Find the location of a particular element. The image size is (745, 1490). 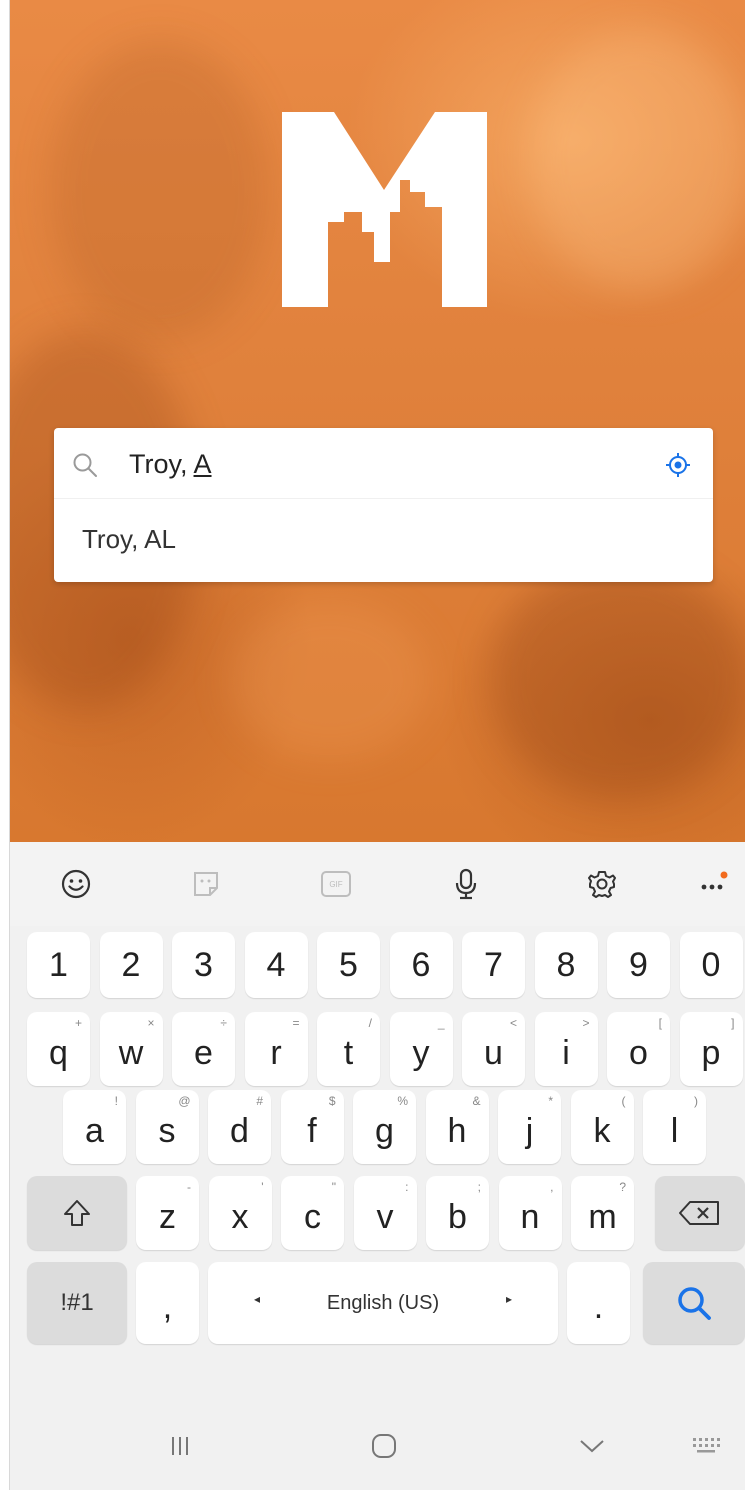

key-o-label: o is located at coordinates (638, 1052).